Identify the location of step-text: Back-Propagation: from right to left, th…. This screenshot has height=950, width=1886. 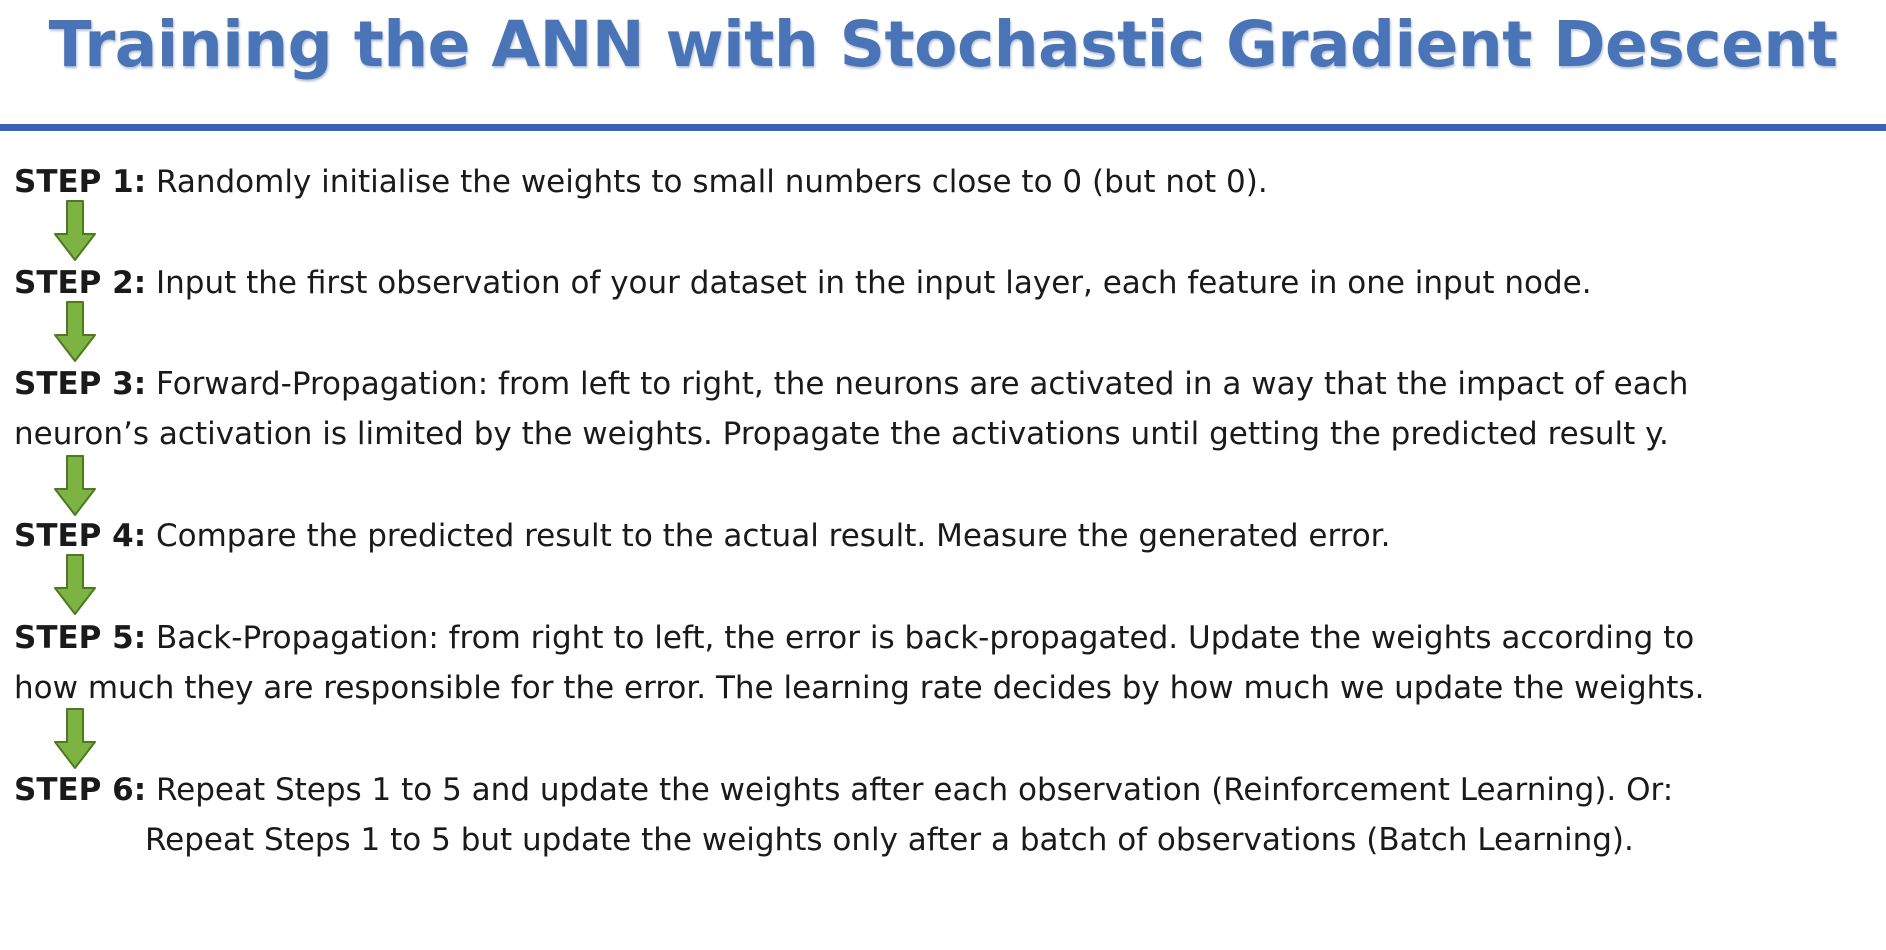
(920, 638).